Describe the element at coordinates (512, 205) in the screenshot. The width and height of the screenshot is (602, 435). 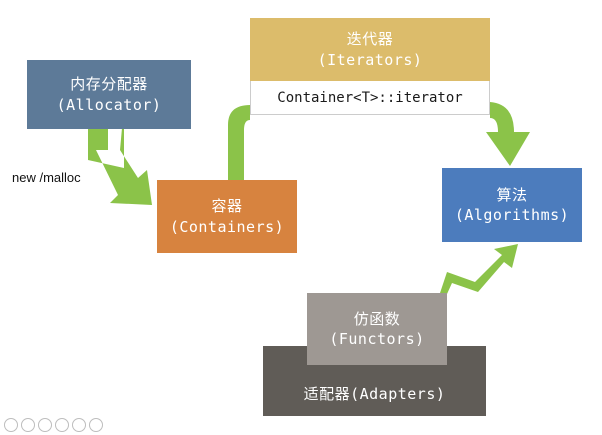
I see `algorithms-box: 算法 (Algorithms)` at that location.